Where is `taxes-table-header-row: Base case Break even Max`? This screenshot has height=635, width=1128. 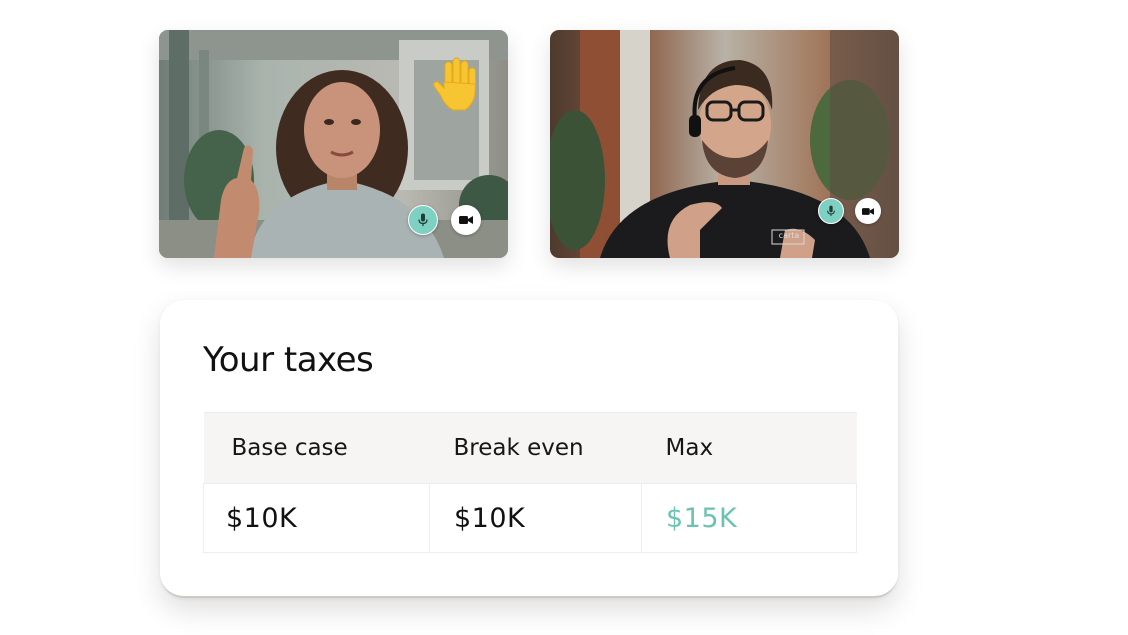
taxes-table-header-row: Base case Break even Max is located at coordinates (530, 448).